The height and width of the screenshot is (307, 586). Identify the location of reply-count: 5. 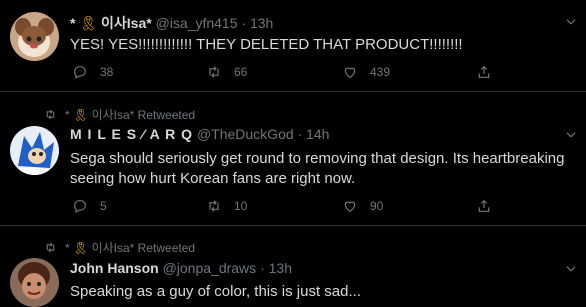
(103, 206).